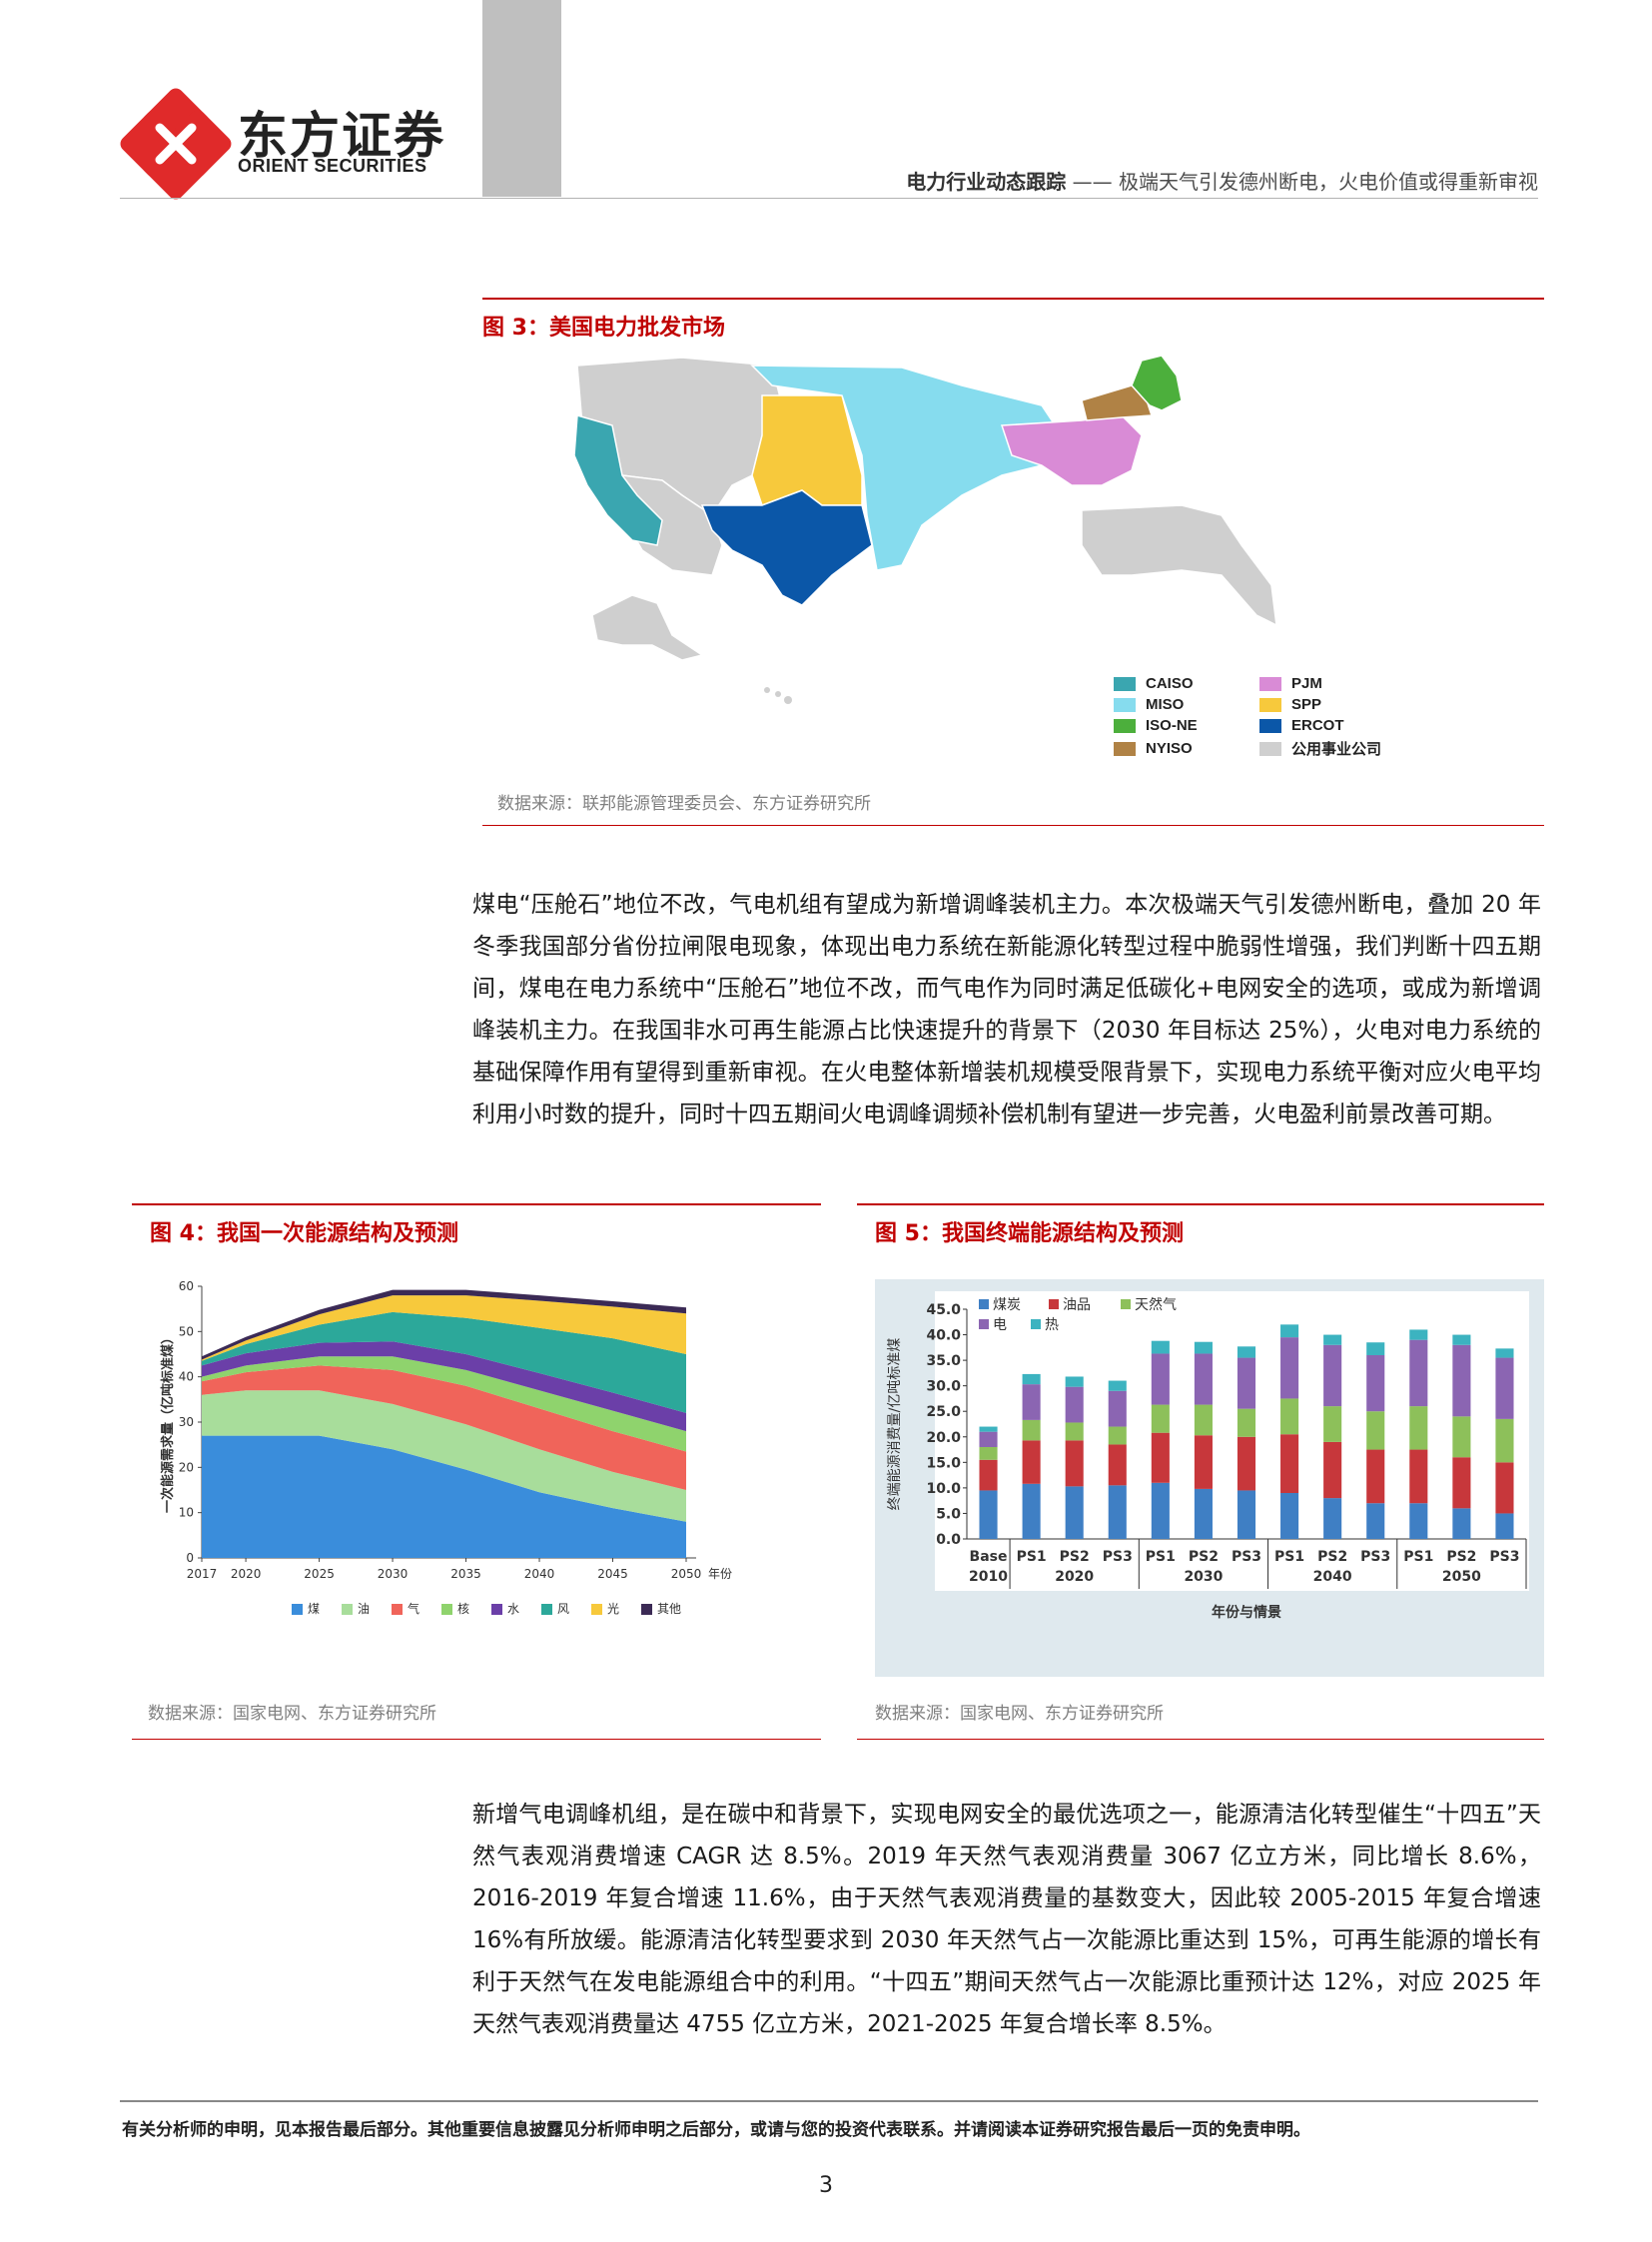 The height and width of the screenshot is (2242, 1652). Describe the element at coordinates (1125, 748) in the screenshot. I see `legend-swatch-nyiso` at that location.